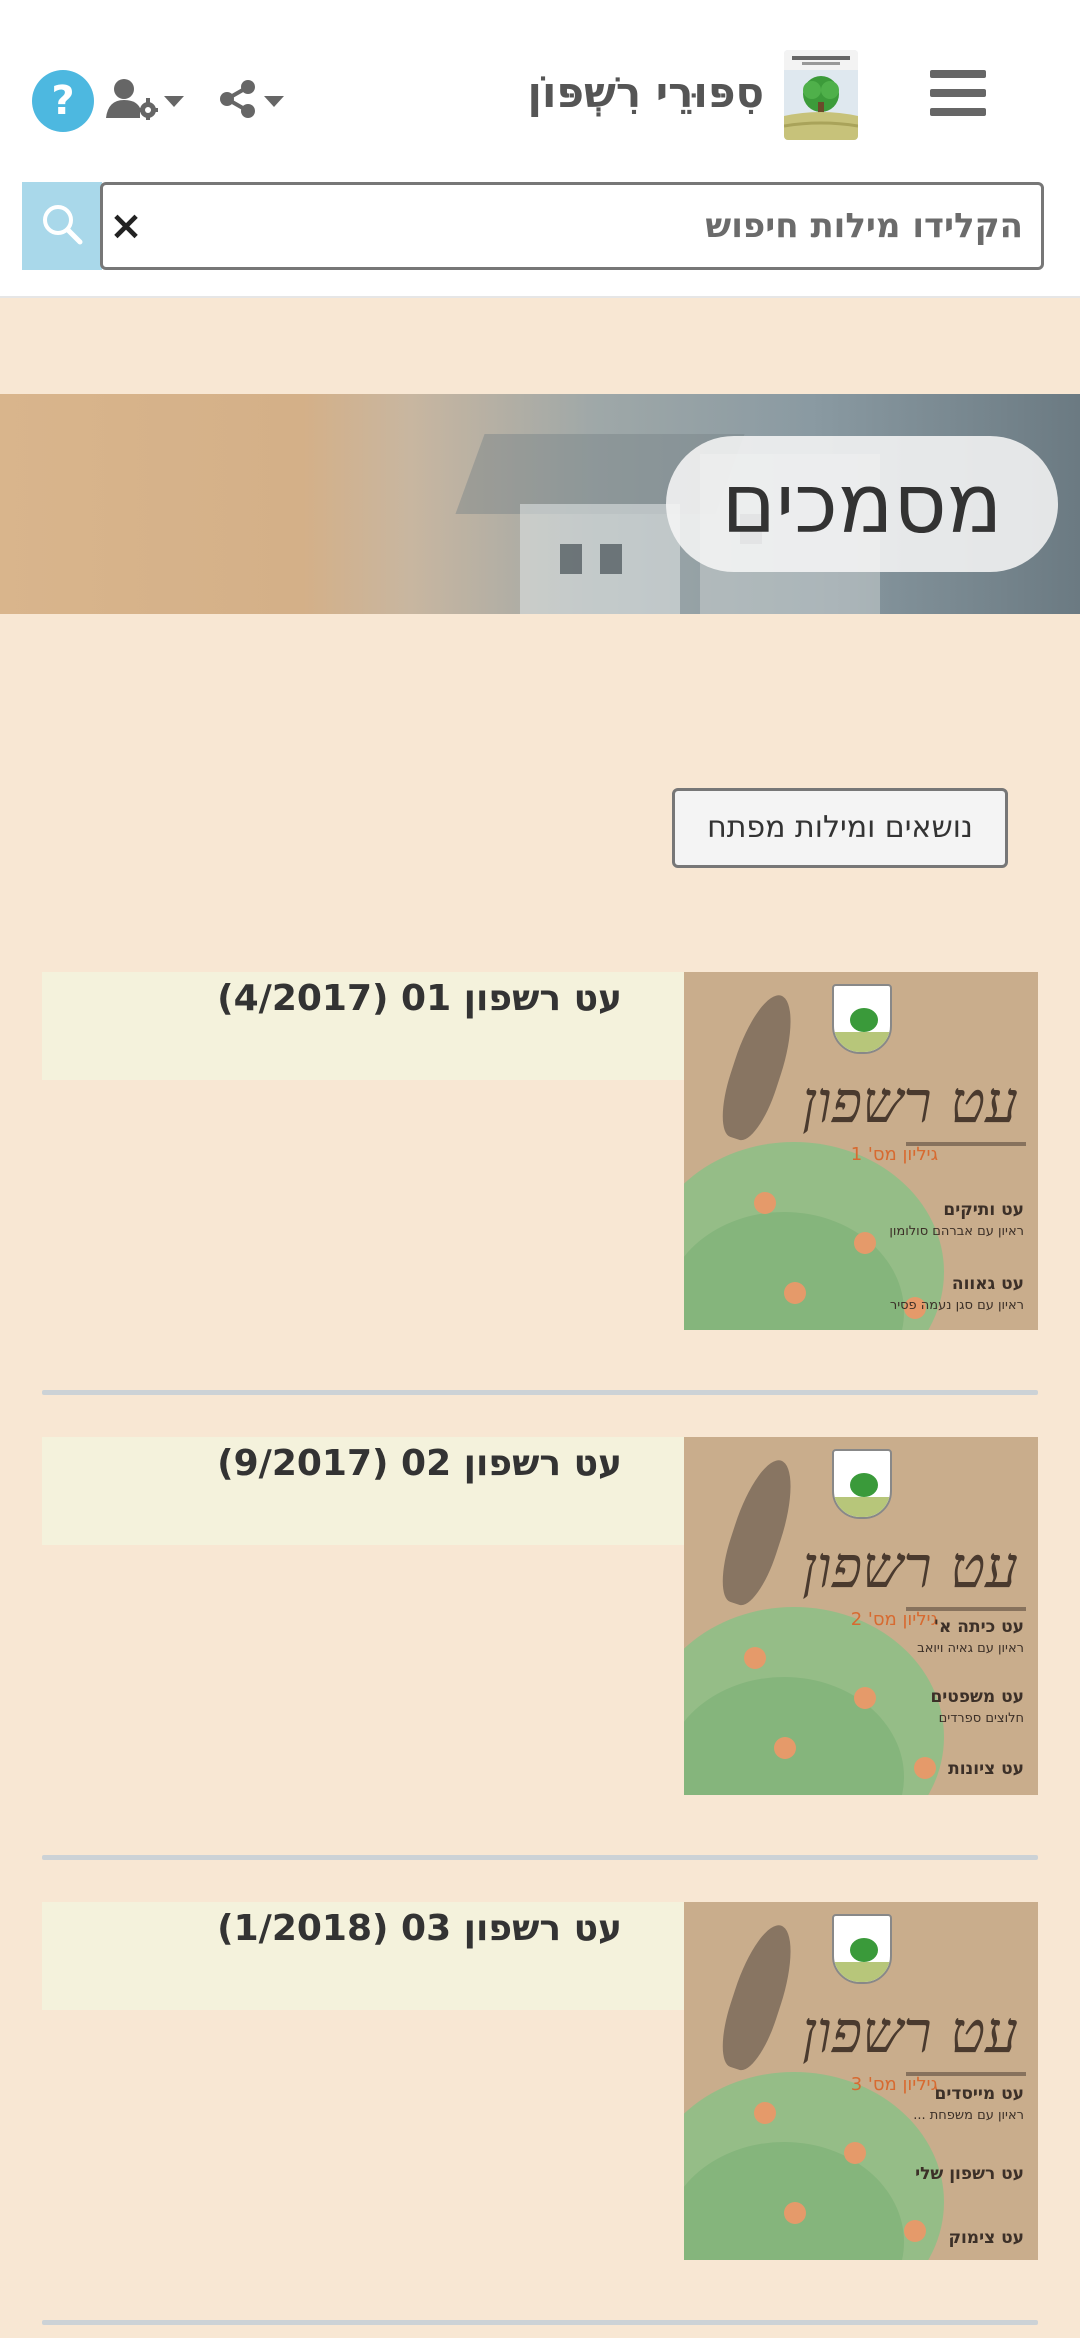 This screenshot has height=2338, width=1080. I want to click on cover-section-text: חלוצים ספרדים, so click(981, 1718).